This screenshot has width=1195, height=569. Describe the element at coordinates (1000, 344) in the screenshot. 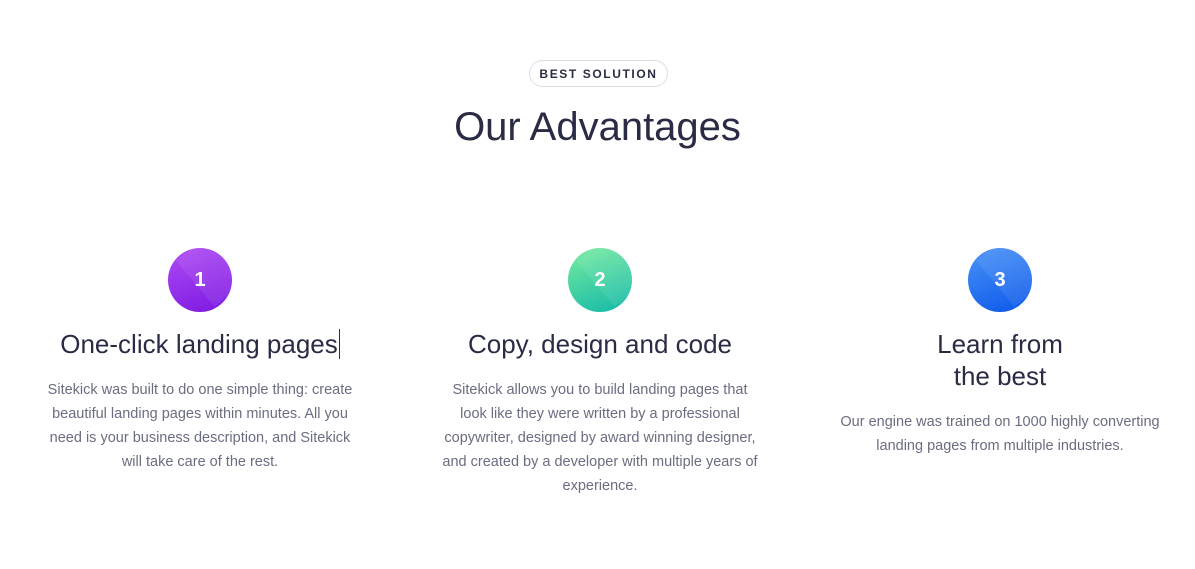

I see `feature-title-3-line-1: Learn from` at that location.